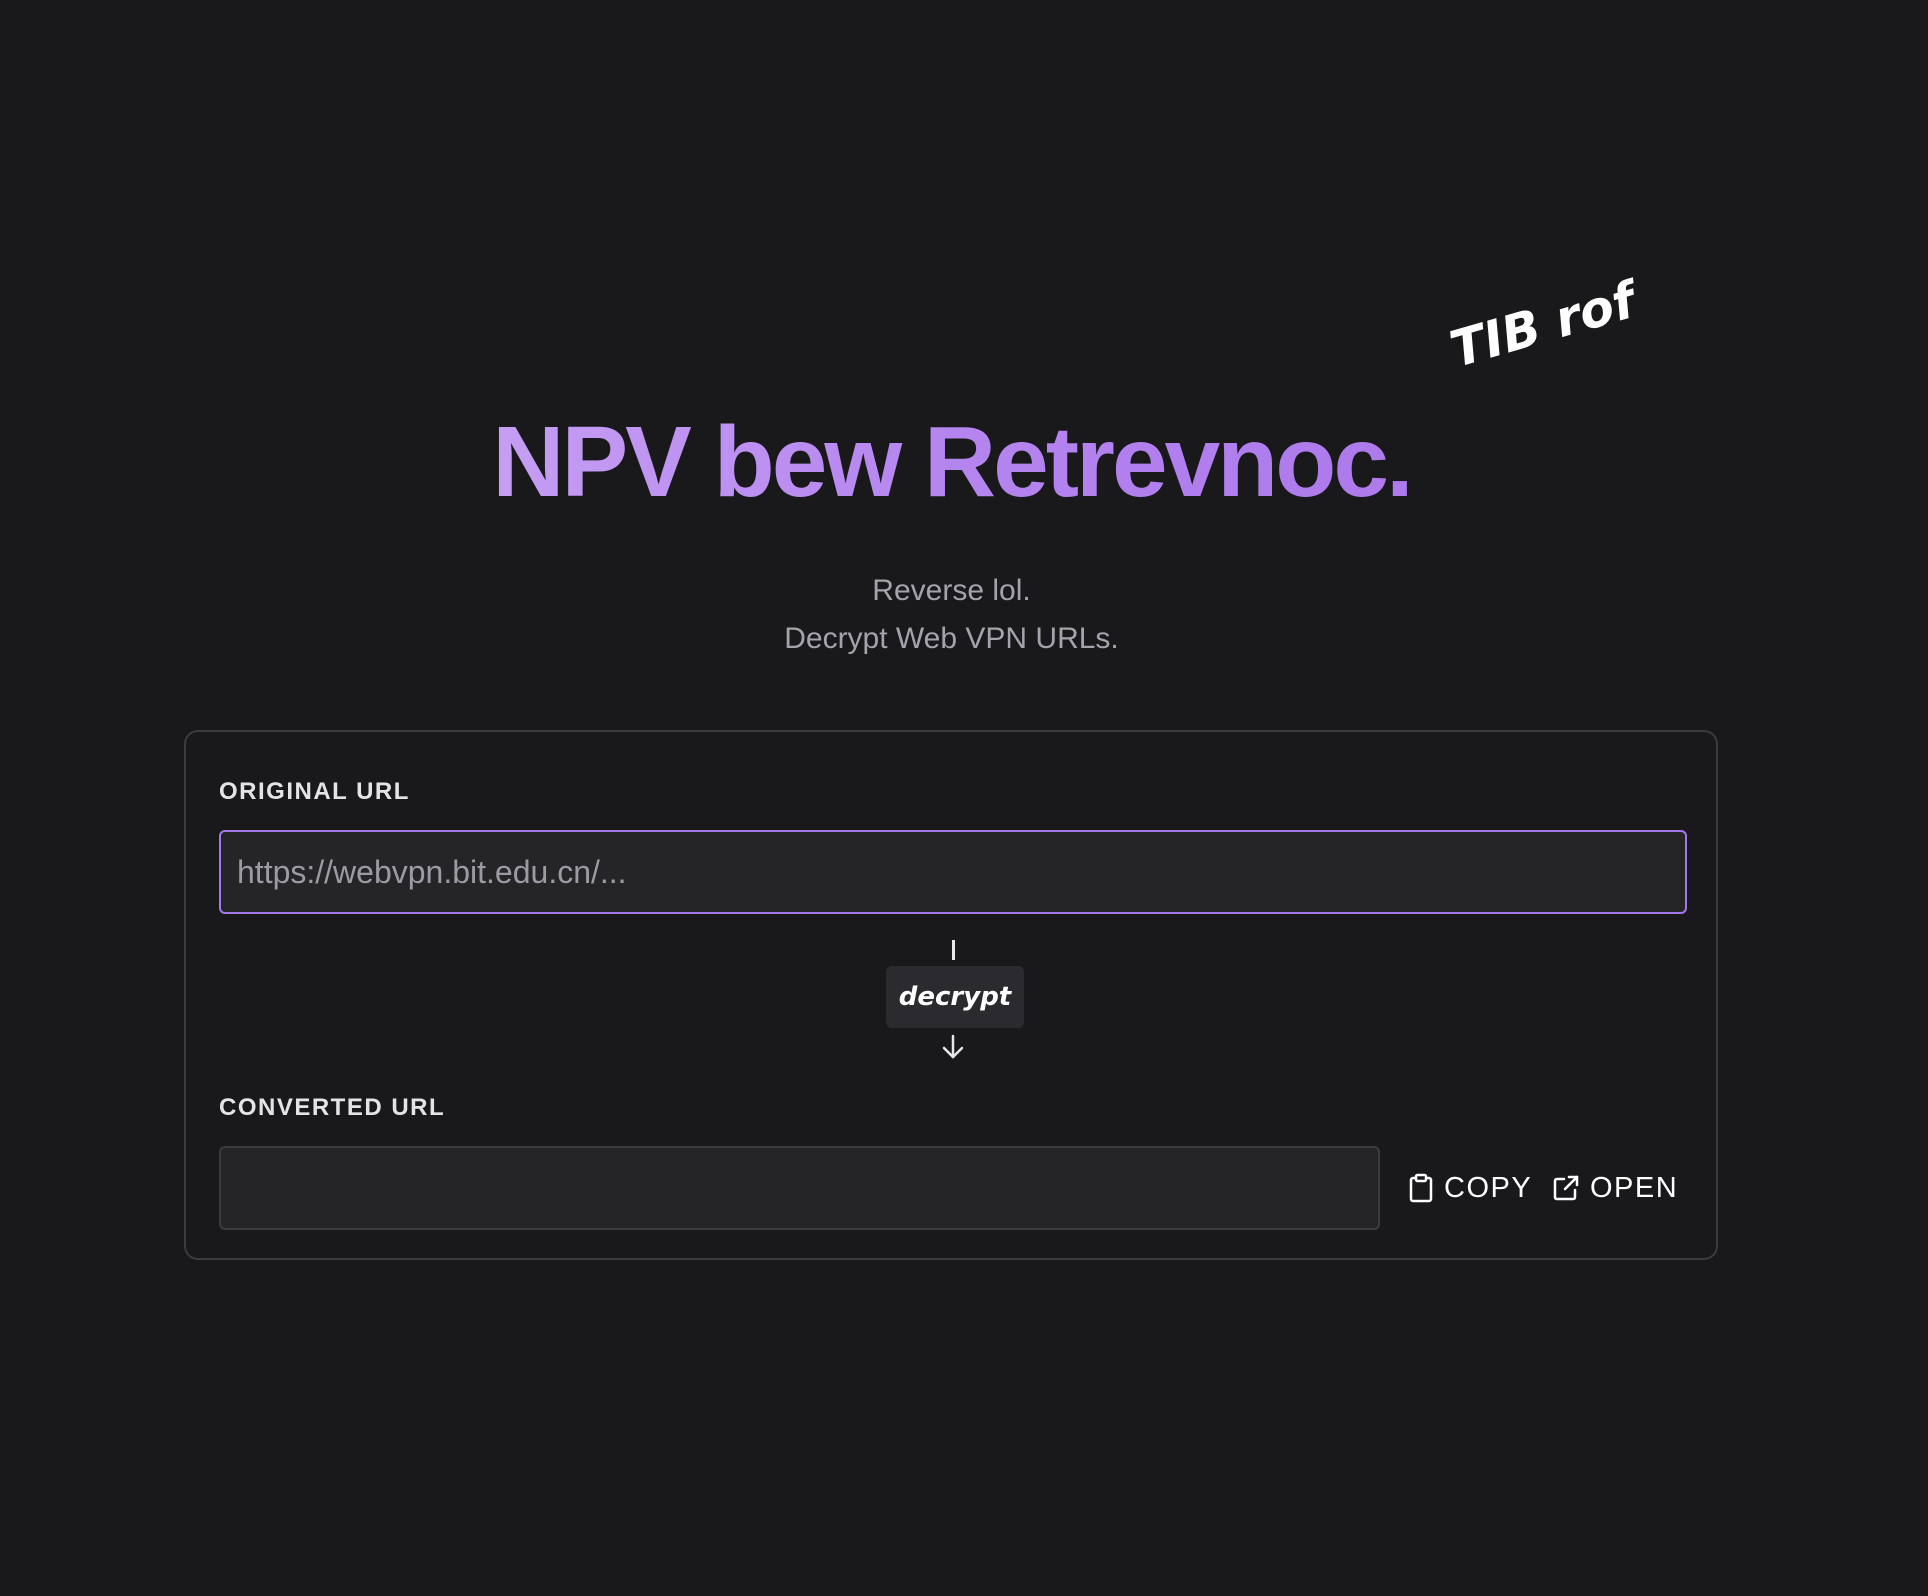 Image resolution: width=1928 pixels, height=1596 pixels. What do you see at coordinates (1543, 325) in the screenshot?
I see `tag-note: TIB rof` at bounding box center [1543, 325].